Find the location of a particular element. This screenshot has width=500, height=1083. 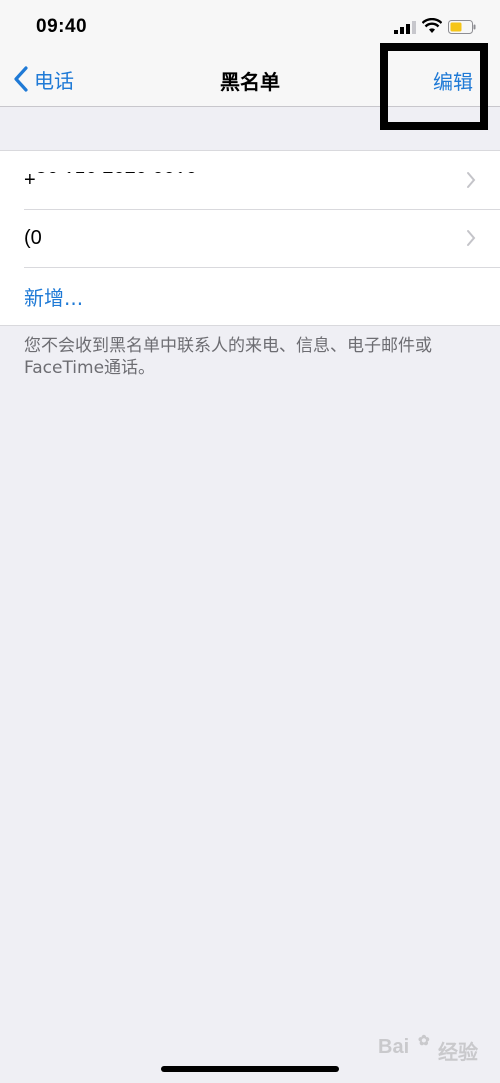

battery-icon is located at coordinates (462, 27).